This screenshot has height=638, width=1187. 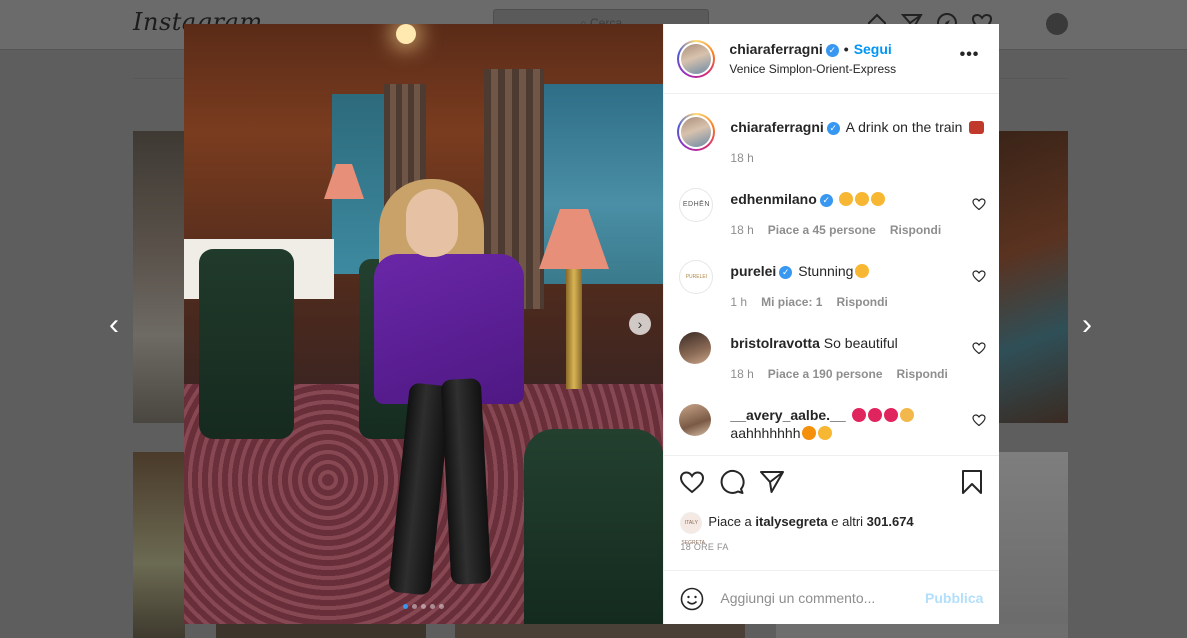 I want to click on author-avatar, so click(x=696, y=59).